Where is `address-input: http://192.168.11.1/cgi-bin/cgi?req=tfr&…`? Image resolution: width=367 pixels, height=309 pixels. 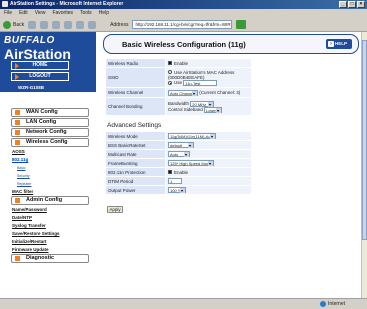 address-input: http://192.168.11.1/cgi-bin/cgi?req=tfr&… is located at coordinates (182, 24).